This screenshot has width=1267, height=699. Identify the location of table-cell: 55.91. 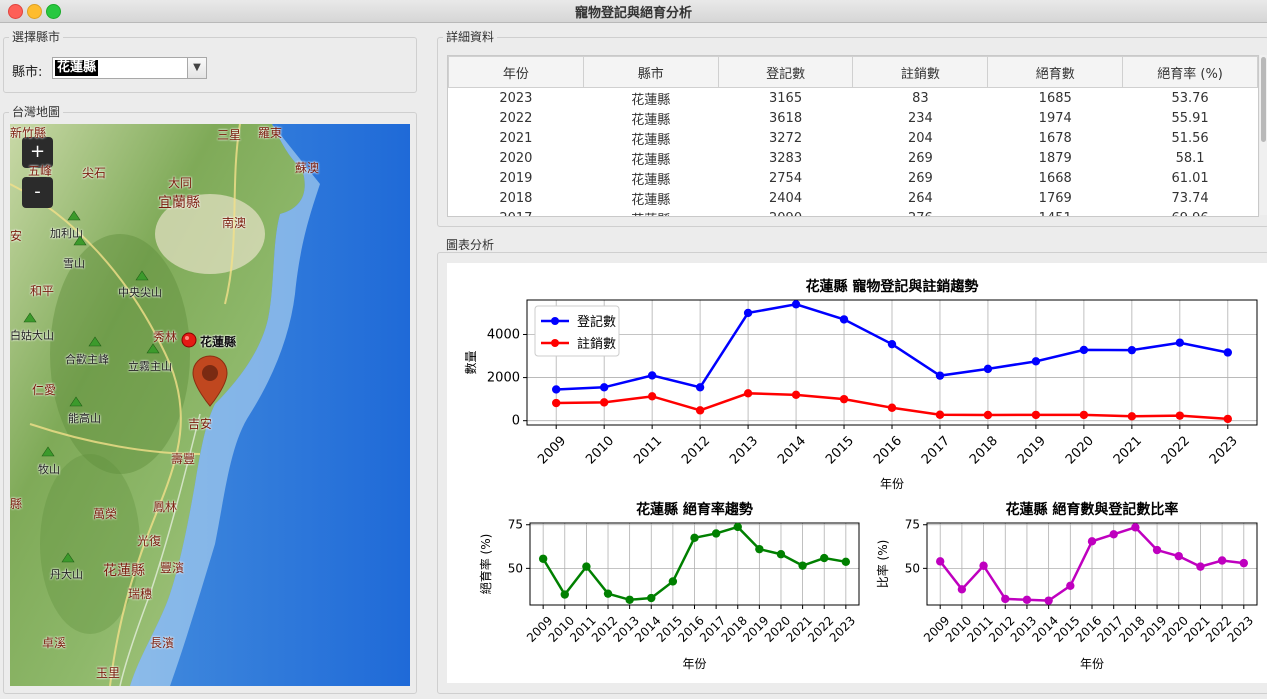
(1190, 118).